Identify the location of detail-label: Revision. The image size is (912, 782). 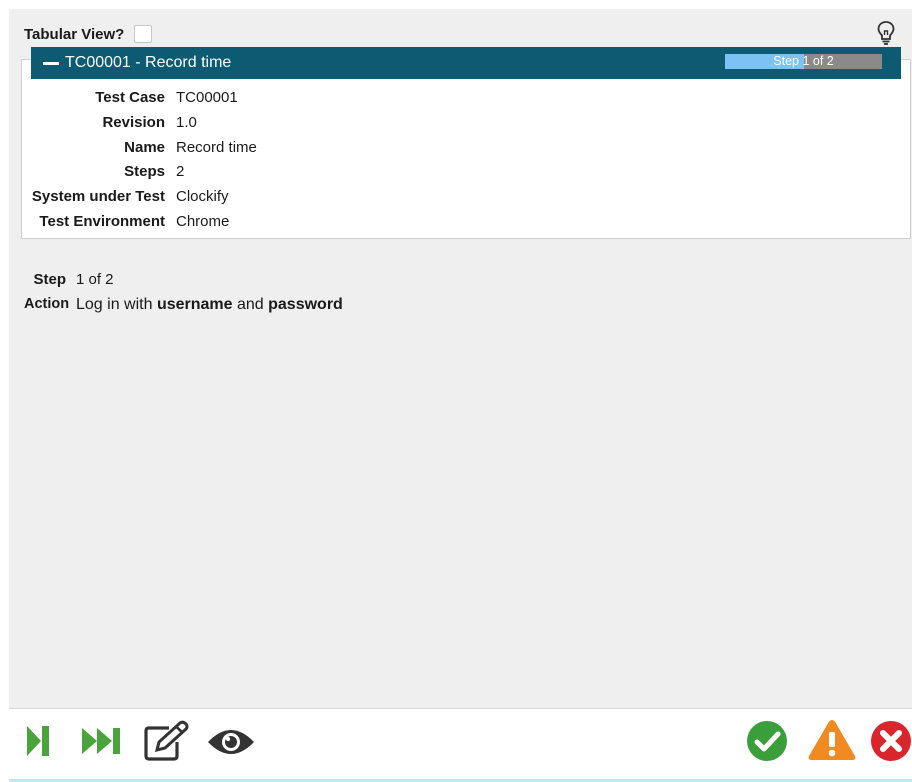
(133, 122).